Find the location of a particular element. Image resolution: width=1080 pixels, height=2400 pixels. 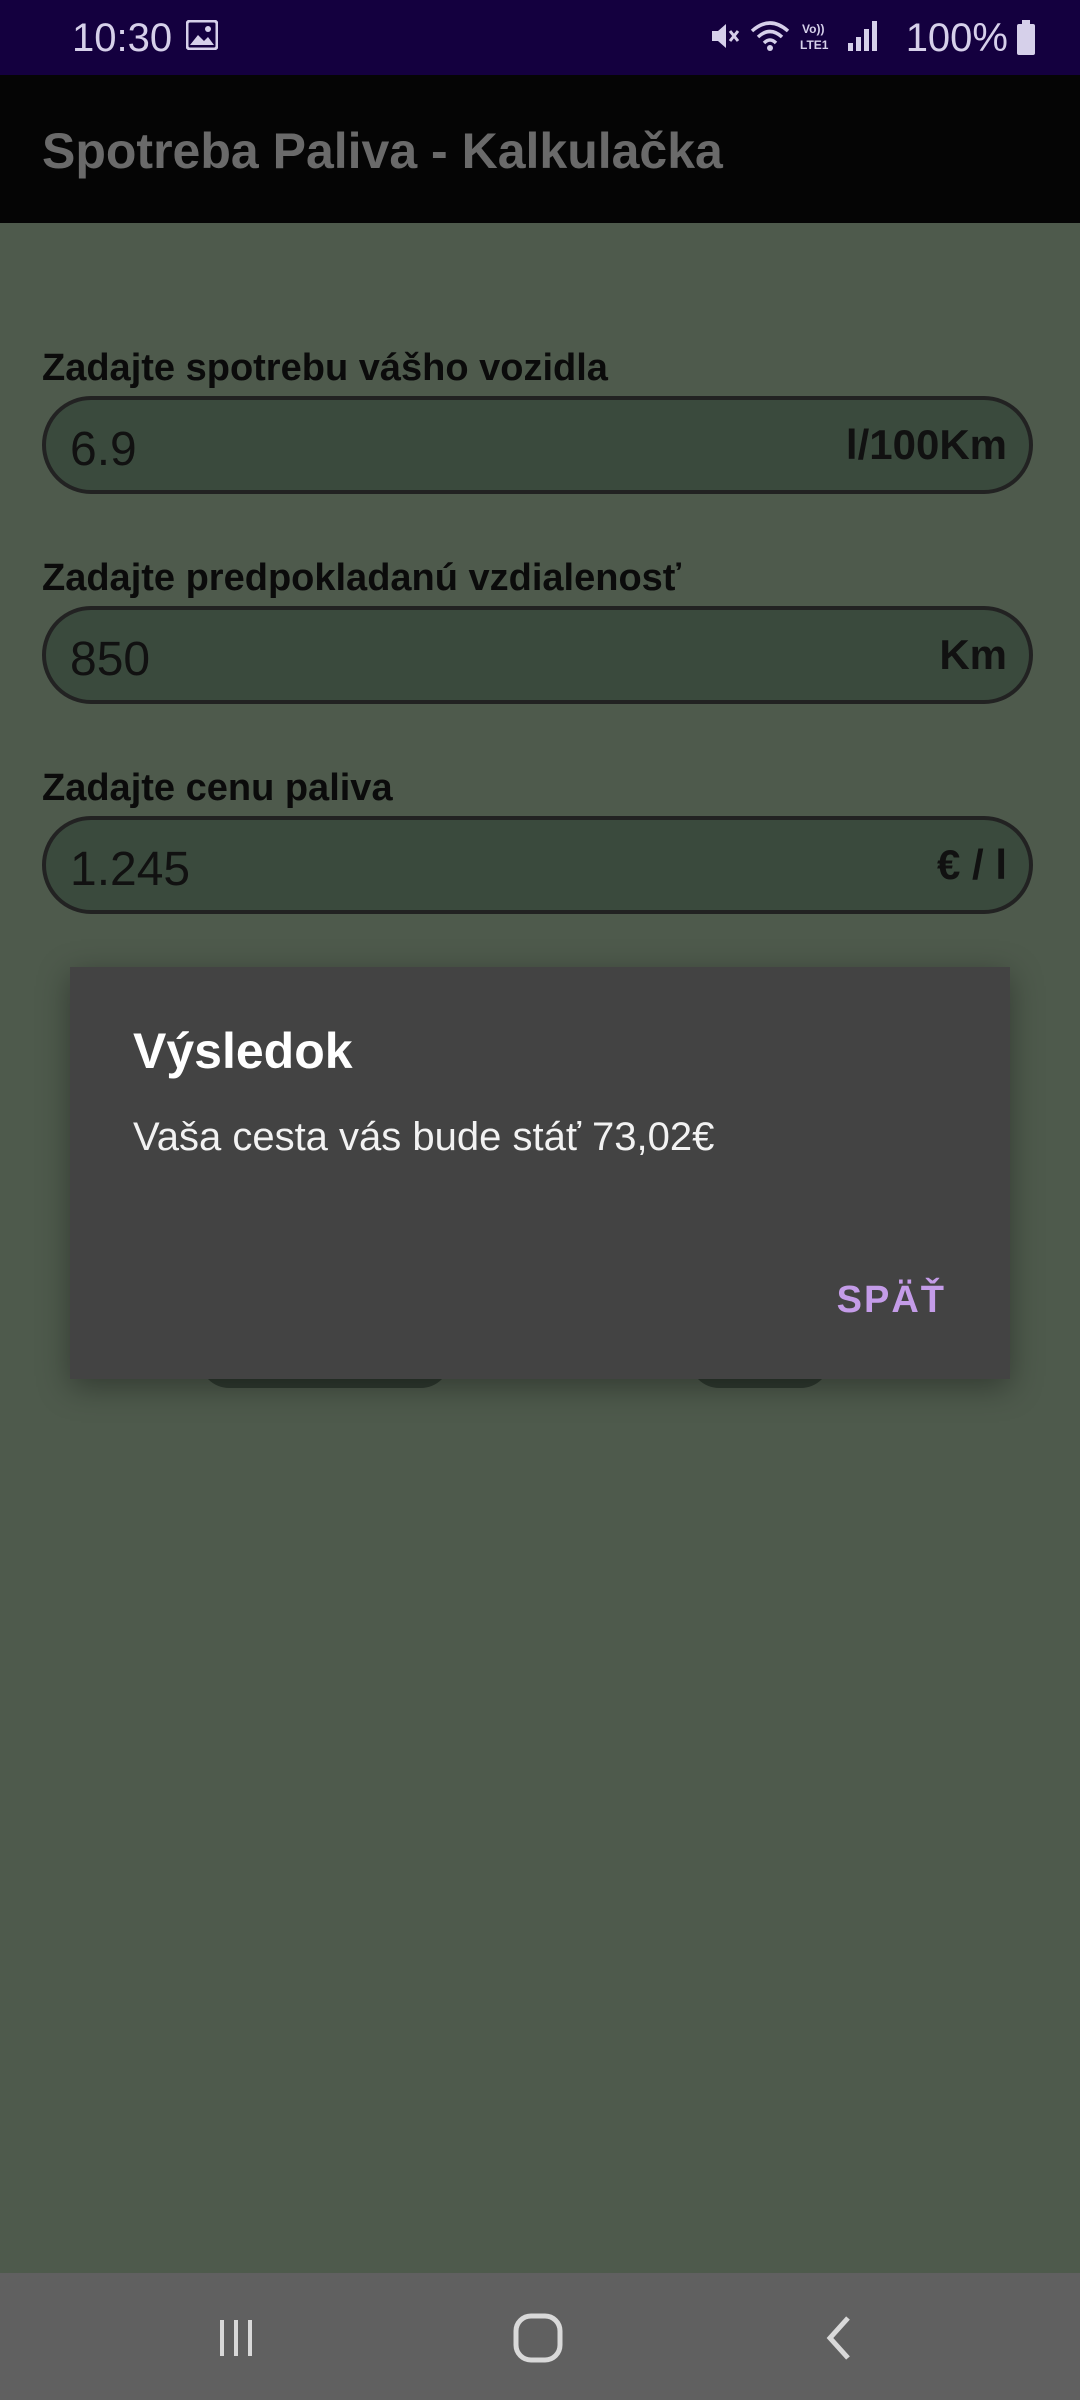

distance-label: Zadajte predpokladanú vzdialenosť is located at coordinates (362, 578).